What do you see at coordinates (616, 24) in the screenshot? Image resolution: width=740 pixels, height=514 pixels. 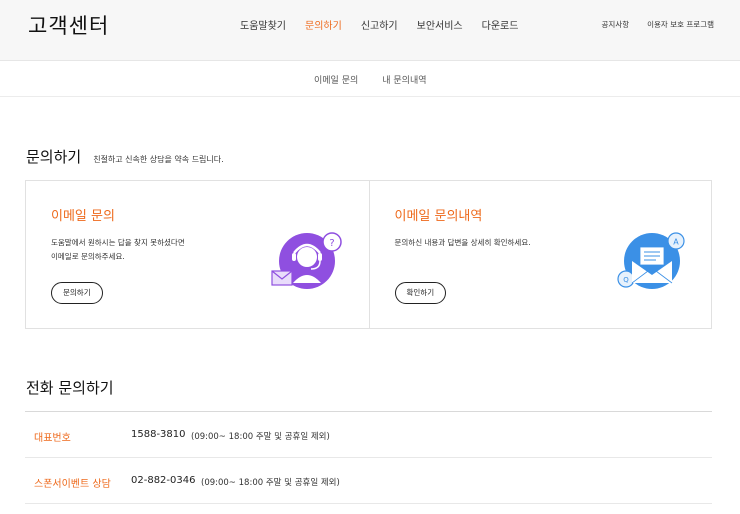 I see `notice-link: 공지사항` at bounding box center [616, 24].